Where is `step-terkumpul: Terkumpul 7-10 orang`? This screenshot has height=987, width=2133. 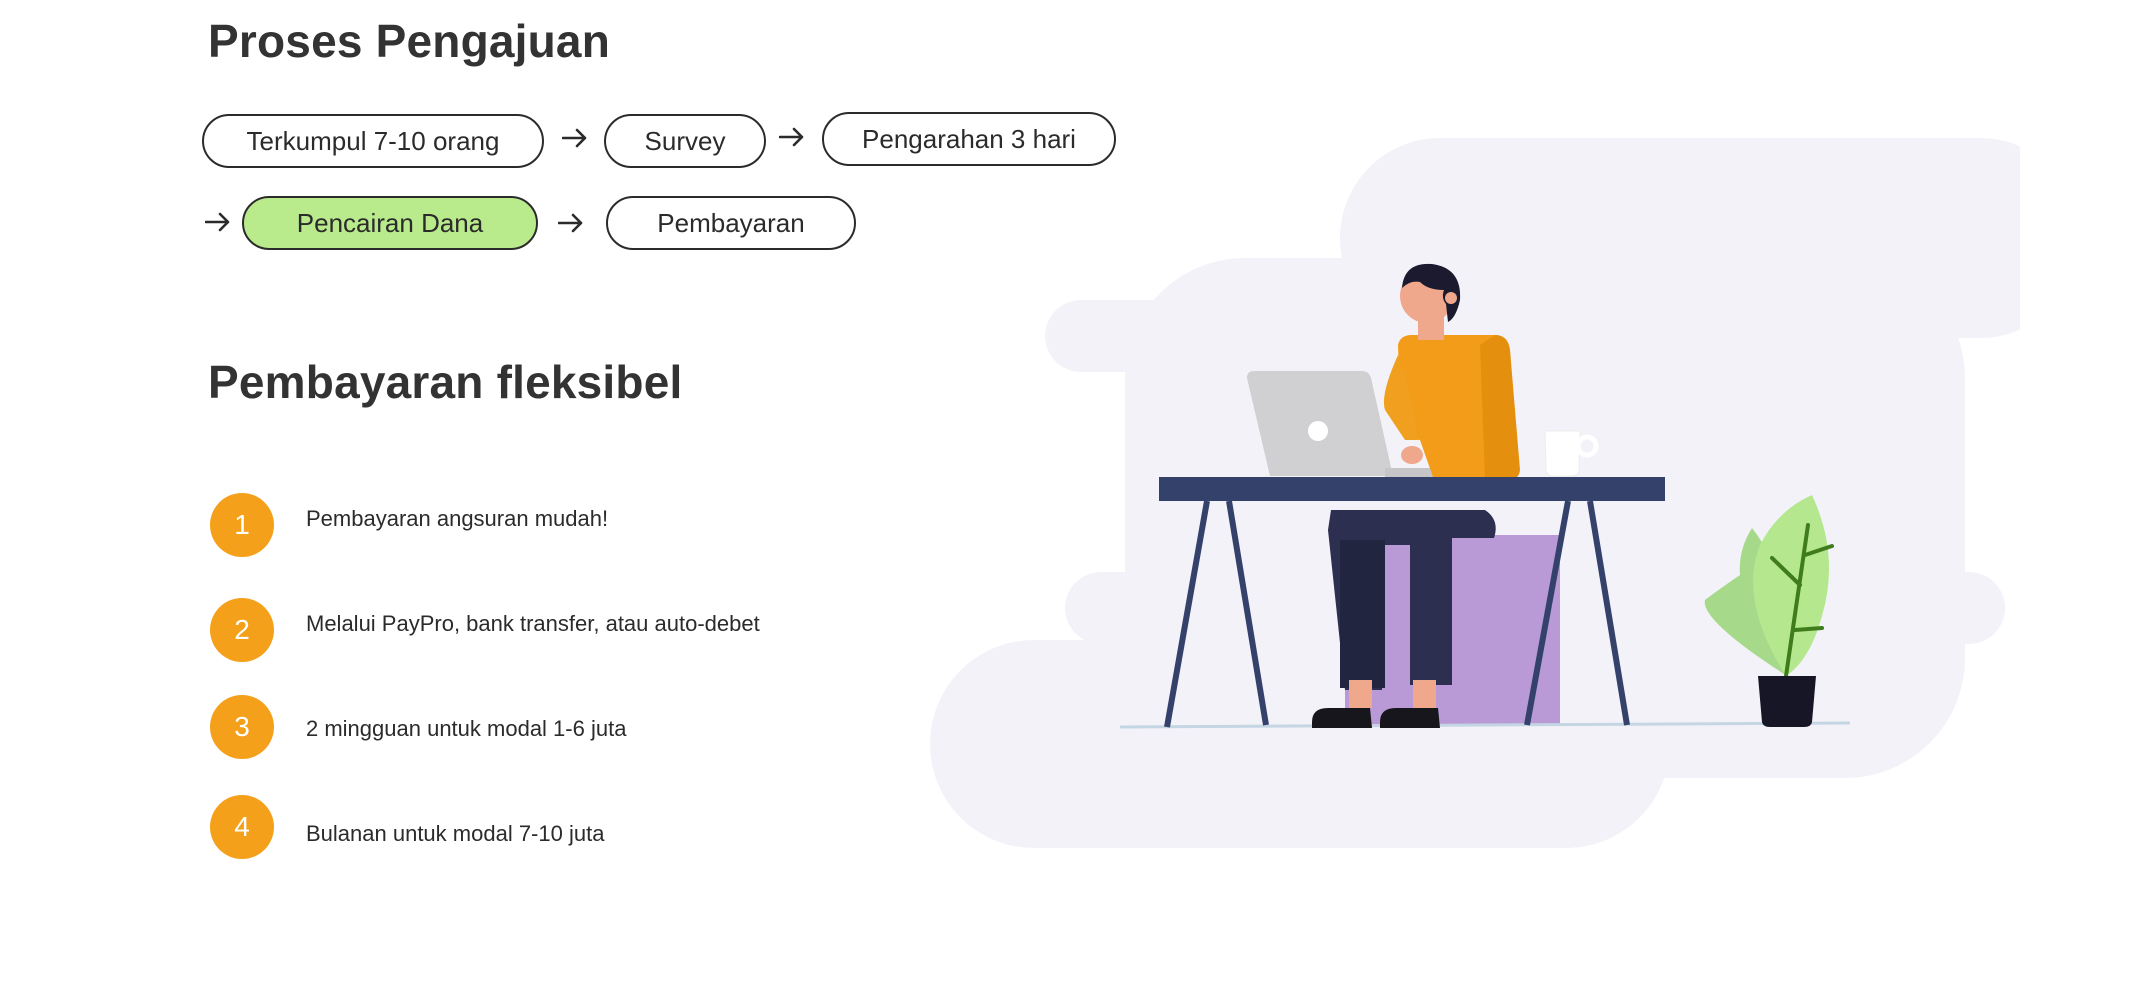
step-terkumpul: Terkumpul 7-10 orang is located at coordinates (373, 141).